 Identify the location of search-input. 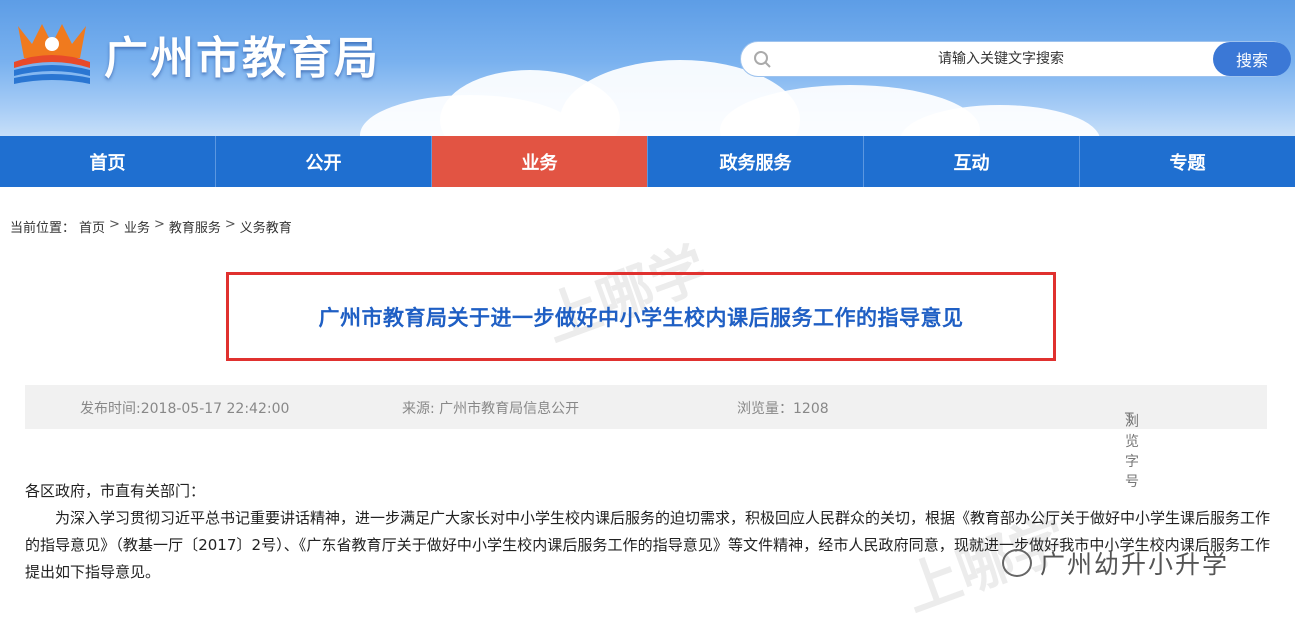
(1001, 59).